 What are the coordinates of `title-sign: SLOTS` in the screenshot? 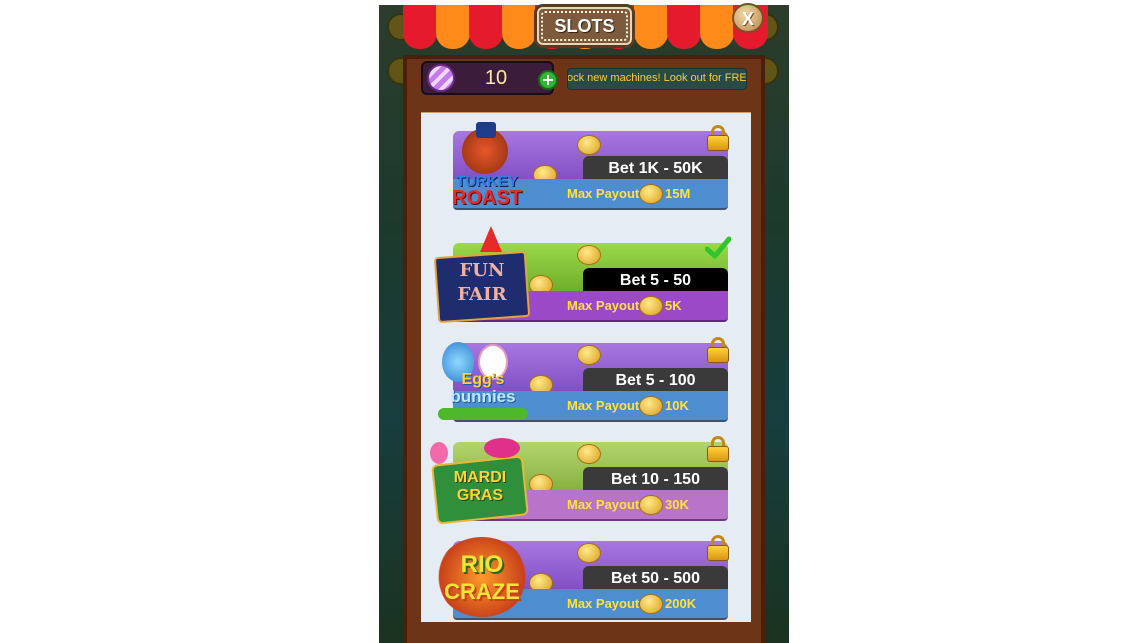 It's located at (584, 26).